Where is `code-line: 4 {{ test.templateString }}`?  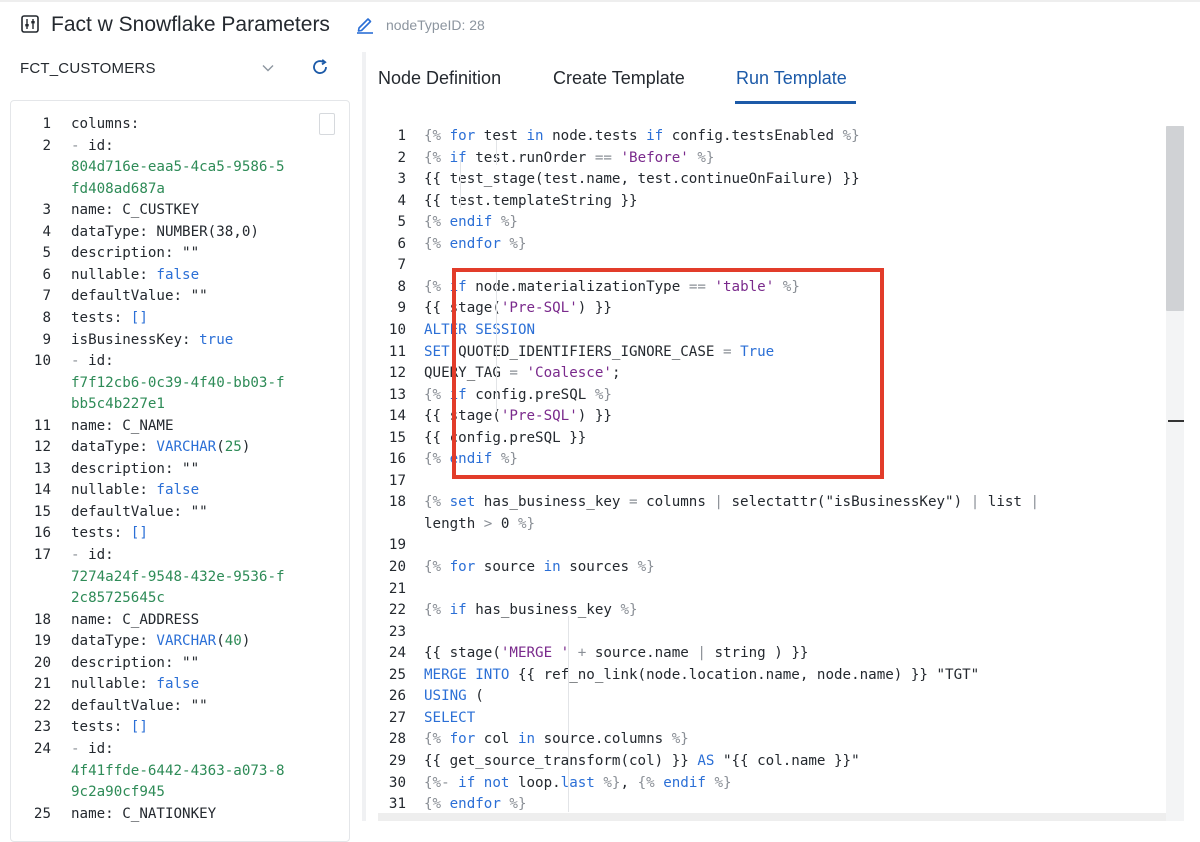 code-line: 4 {{ test.templateString }} is located at coordinates (789, 201).